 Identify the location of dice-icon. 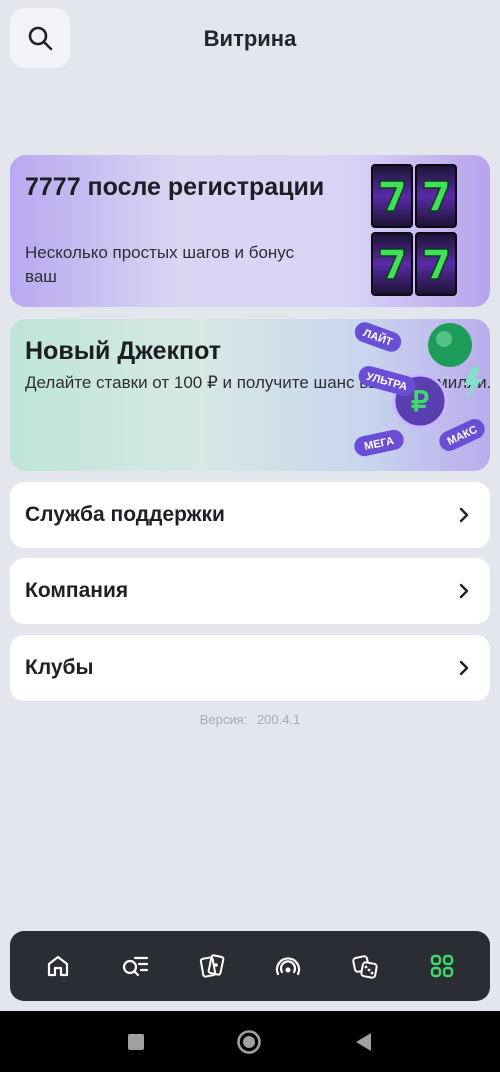
(365, 967).